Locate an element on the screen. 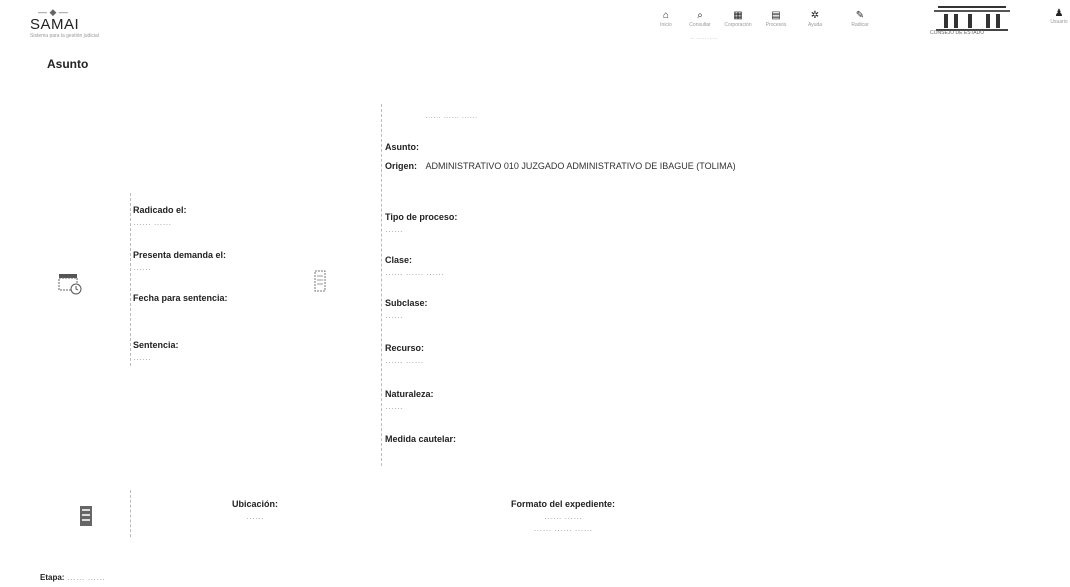 Image resolution: width=1070 pixels, height=587 pixels. nav-item-help: ✲ Ayuda is located at coordinates (815, 19).